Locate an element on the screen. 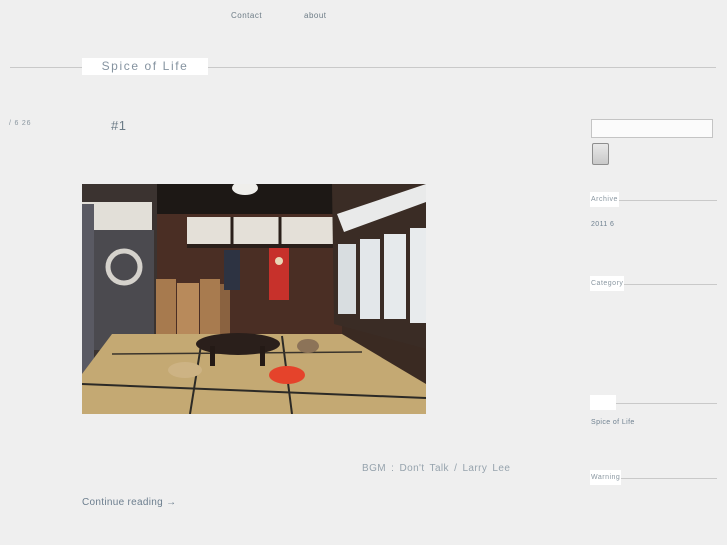  search-input is located at coordinates (652, 128).